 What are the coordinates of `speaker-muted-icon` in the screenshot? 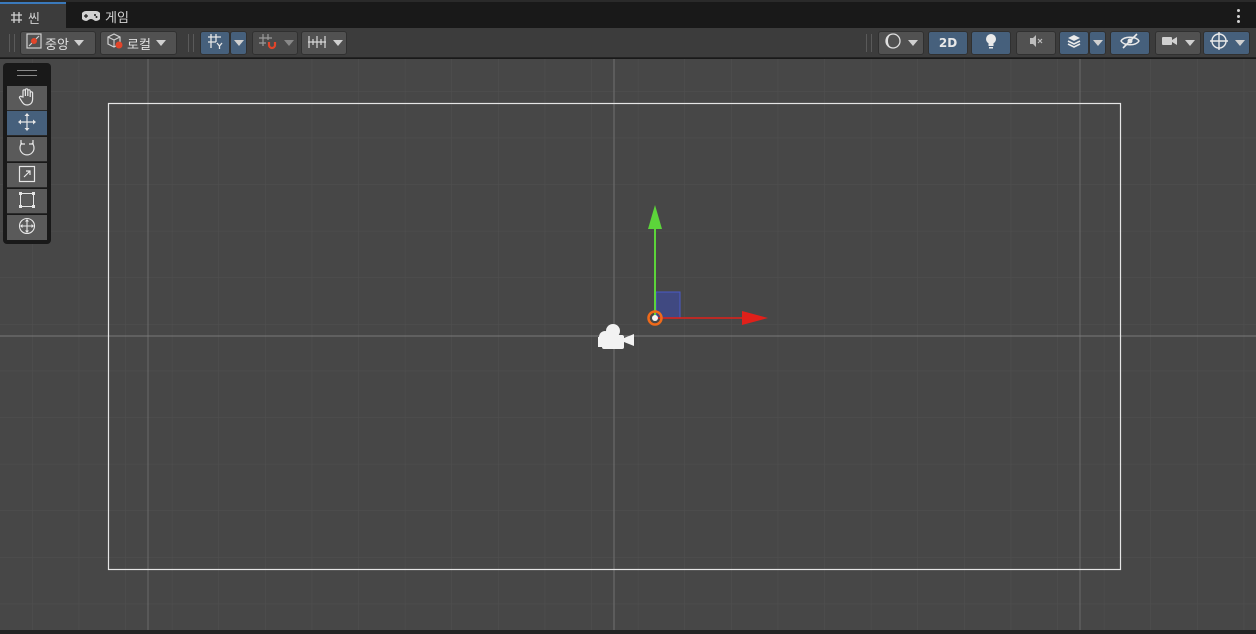 It's located at (1036, 43).